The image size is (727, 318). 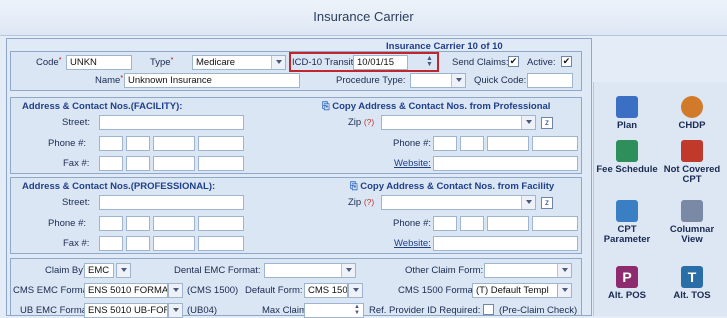 What do you see at coordinates (326, 290) in the screenshot?
I see `default-form-value: CMS 1500` at bounding box center [326, 290].